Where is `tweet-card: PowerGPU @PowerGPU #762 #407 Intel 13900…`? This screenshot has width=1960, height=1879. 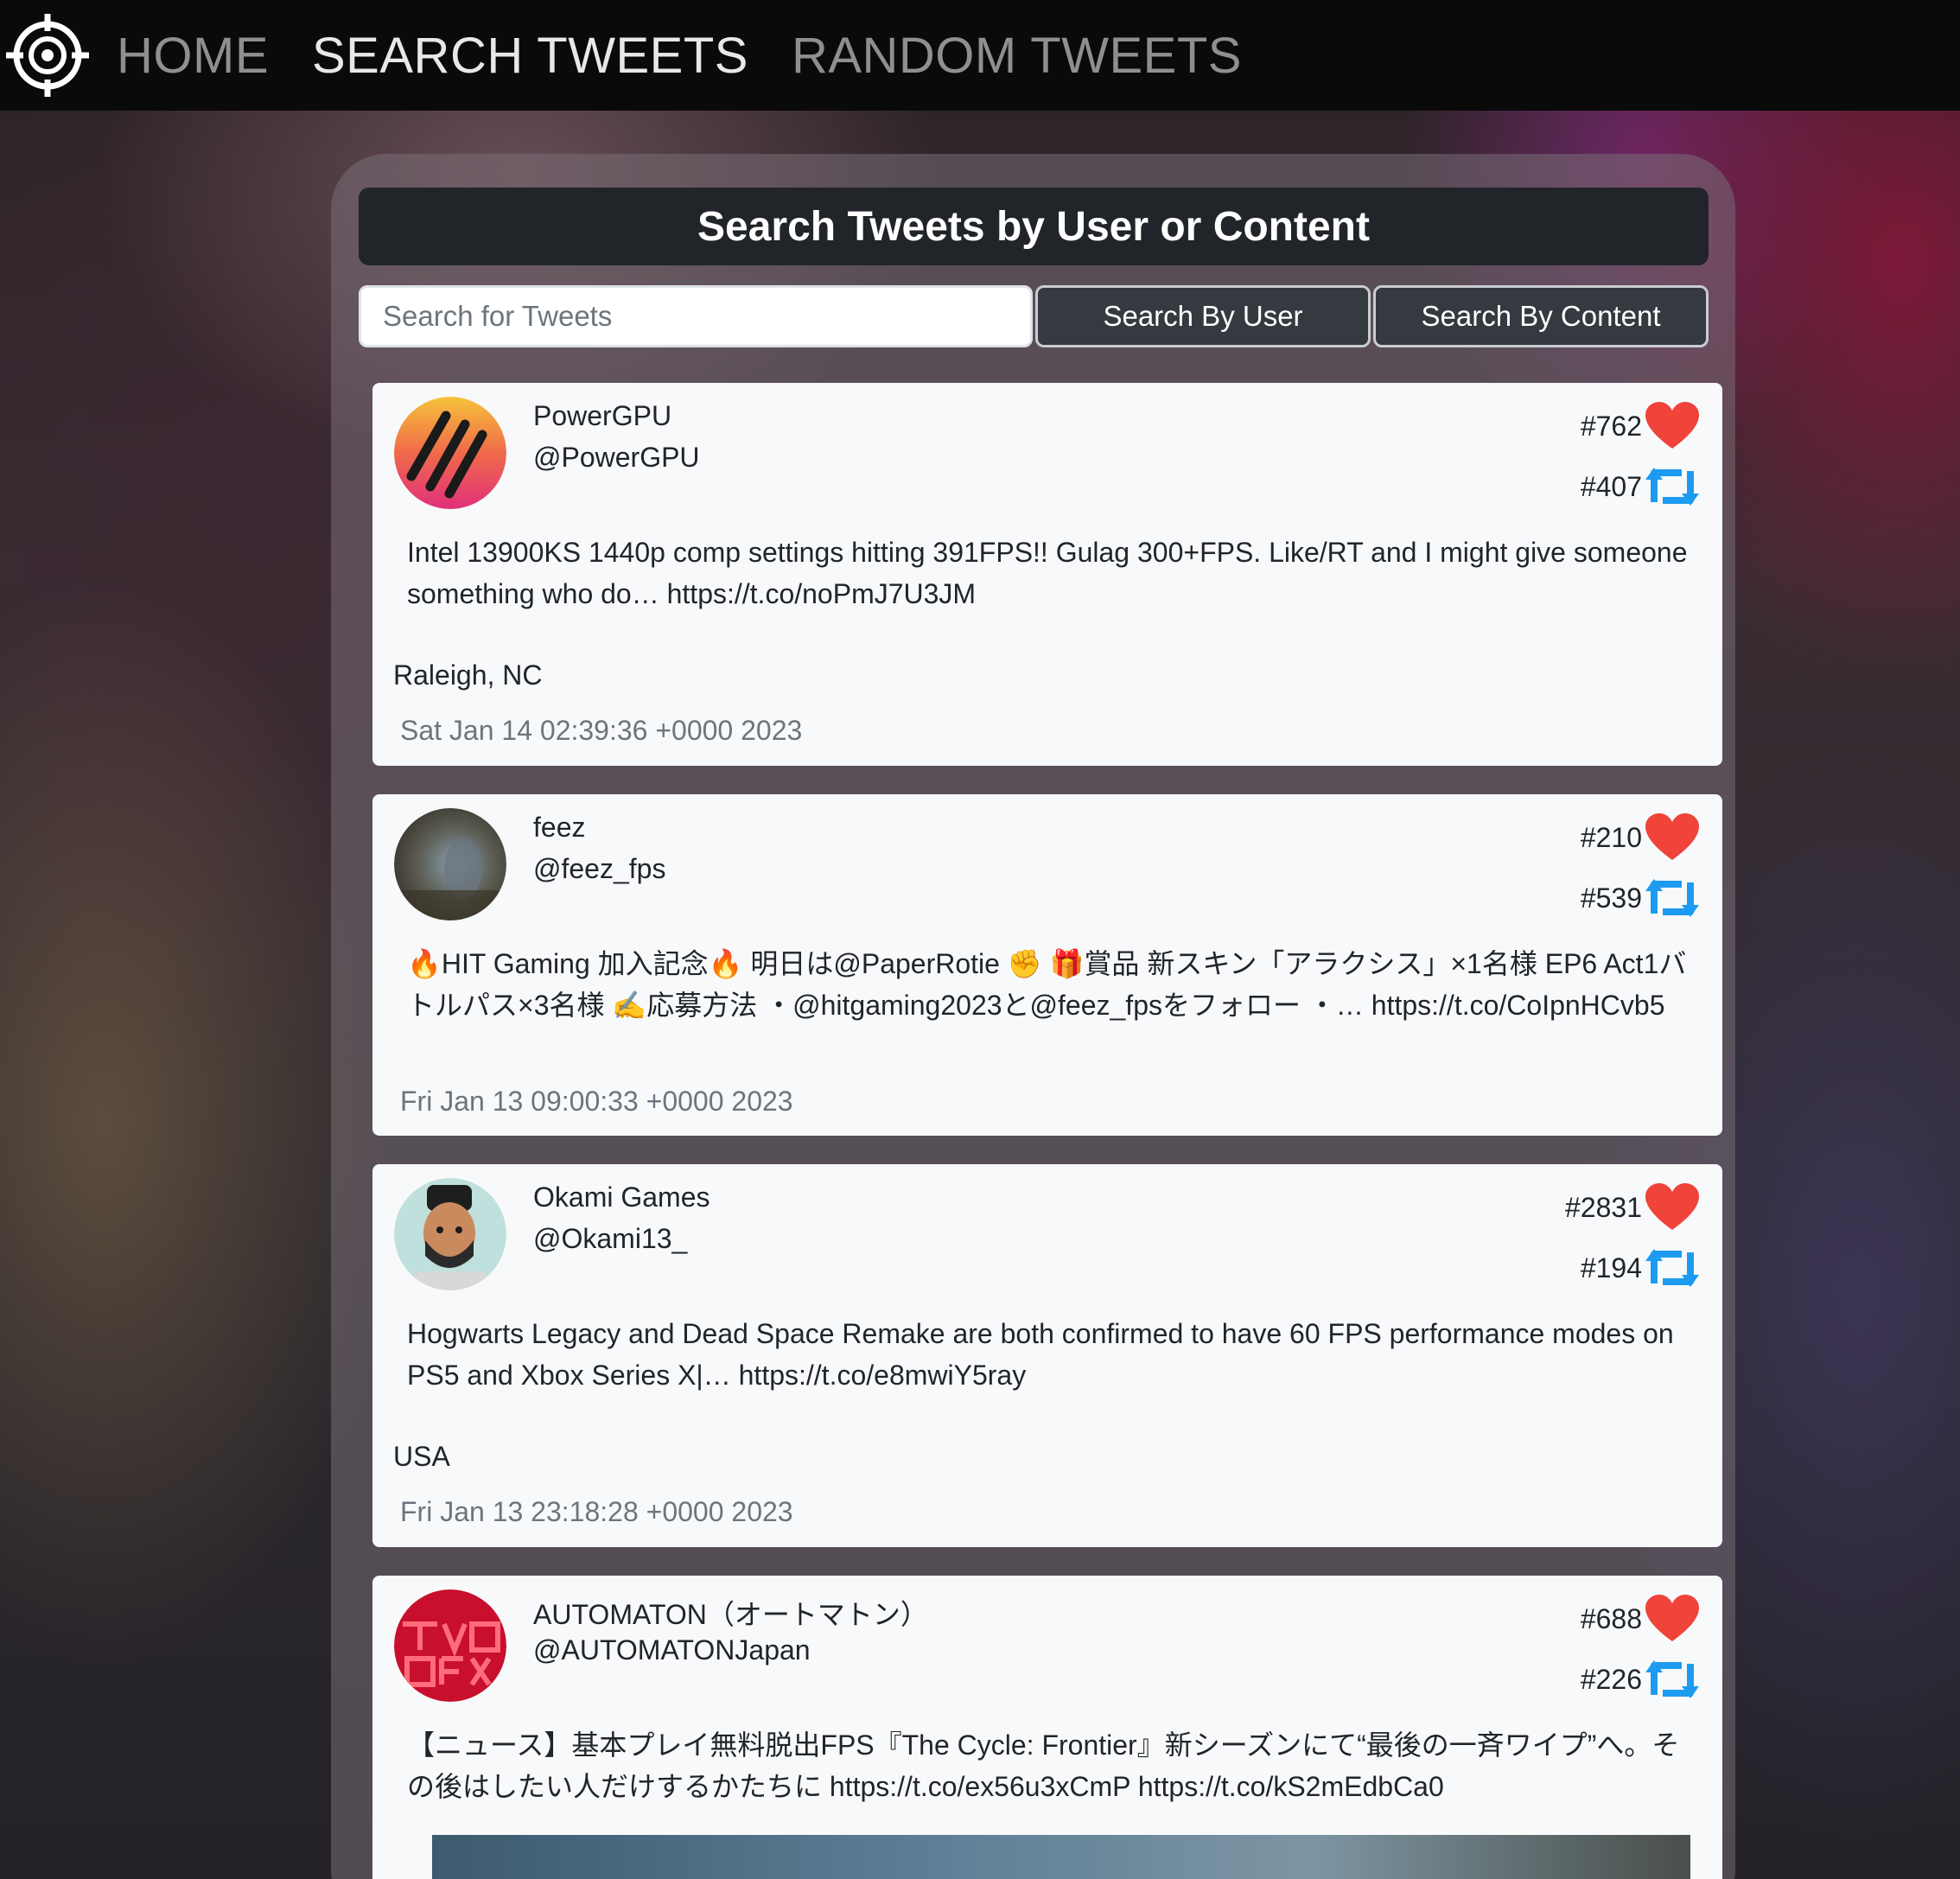 tweet-card: PowerGPU @PowerGPU #762 #407 Intel 13900… is located at coordinates (1047, 574).